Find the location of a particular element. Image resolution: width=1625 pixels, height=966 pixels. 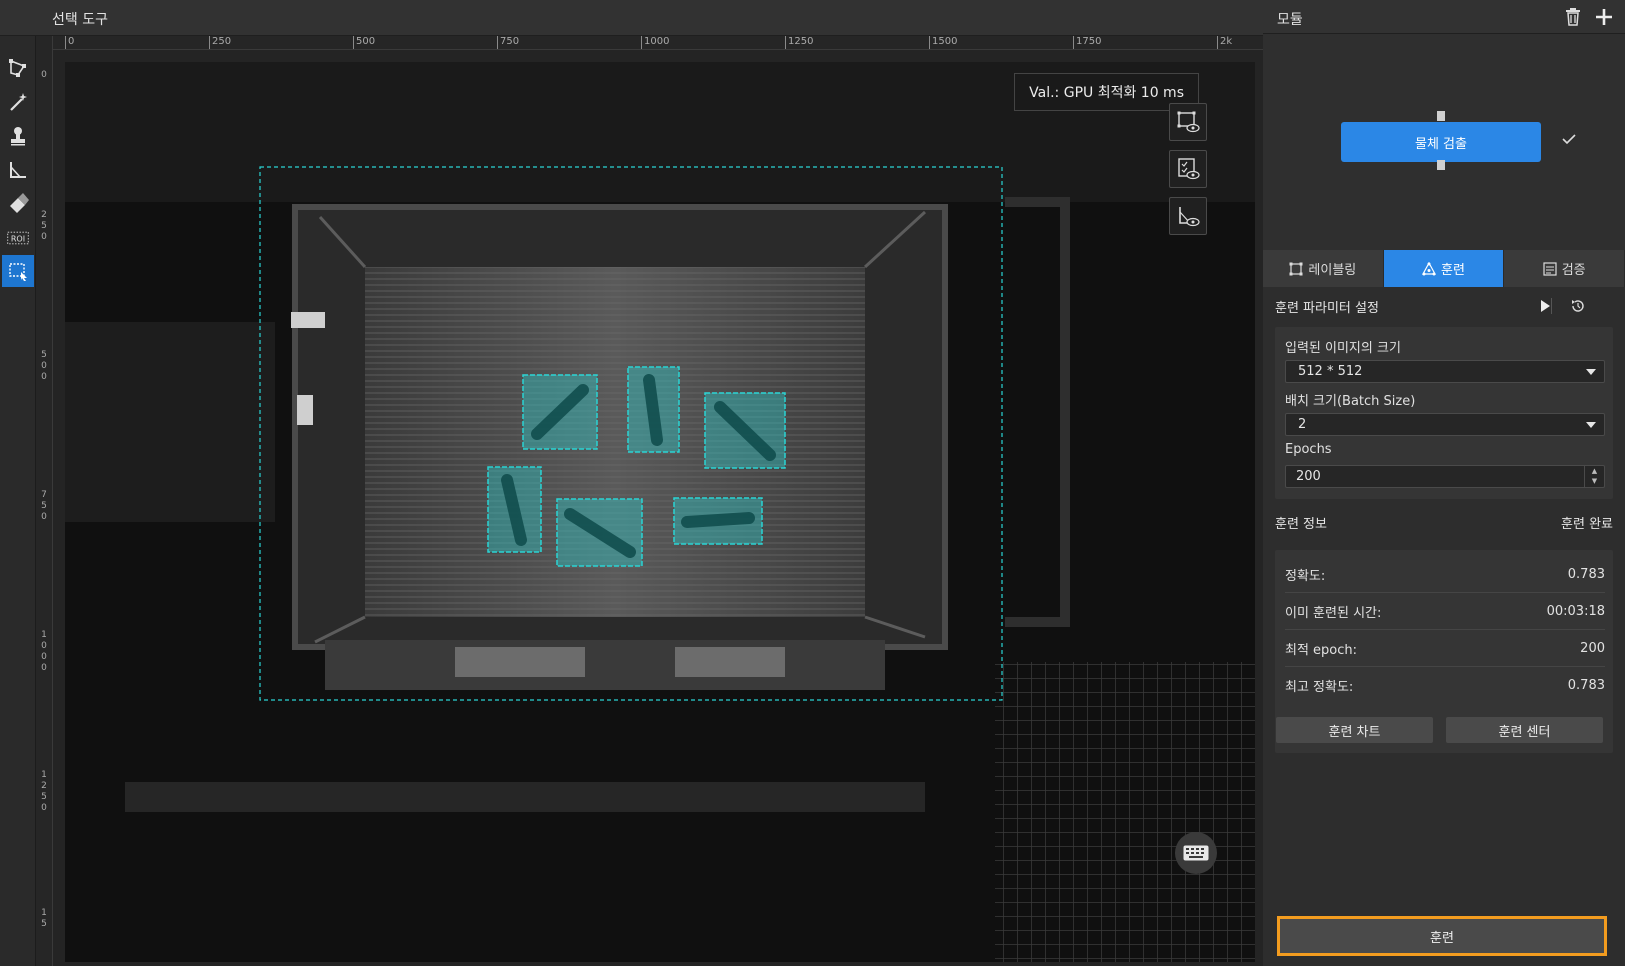

horizontal-ruler: 0 250 500 750 1000 1250 1500 1750 2k is located at coordinates (658, 43).